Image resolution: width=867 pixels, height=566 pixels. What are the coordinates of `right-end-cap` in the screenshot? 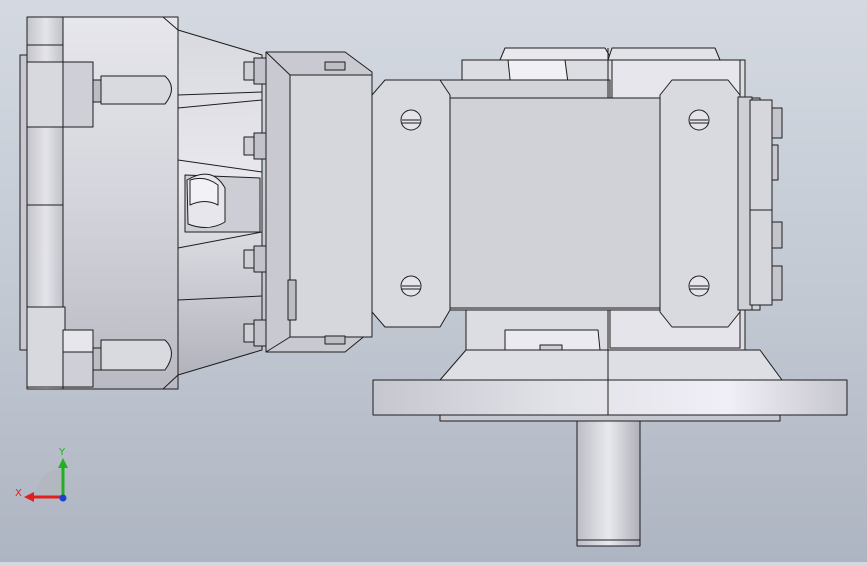 It's located at (760, 203).